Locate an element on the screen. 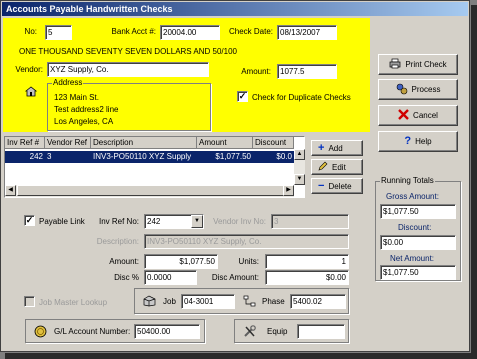  cell-discount: $0.0 is located at coordinates (273, 157).